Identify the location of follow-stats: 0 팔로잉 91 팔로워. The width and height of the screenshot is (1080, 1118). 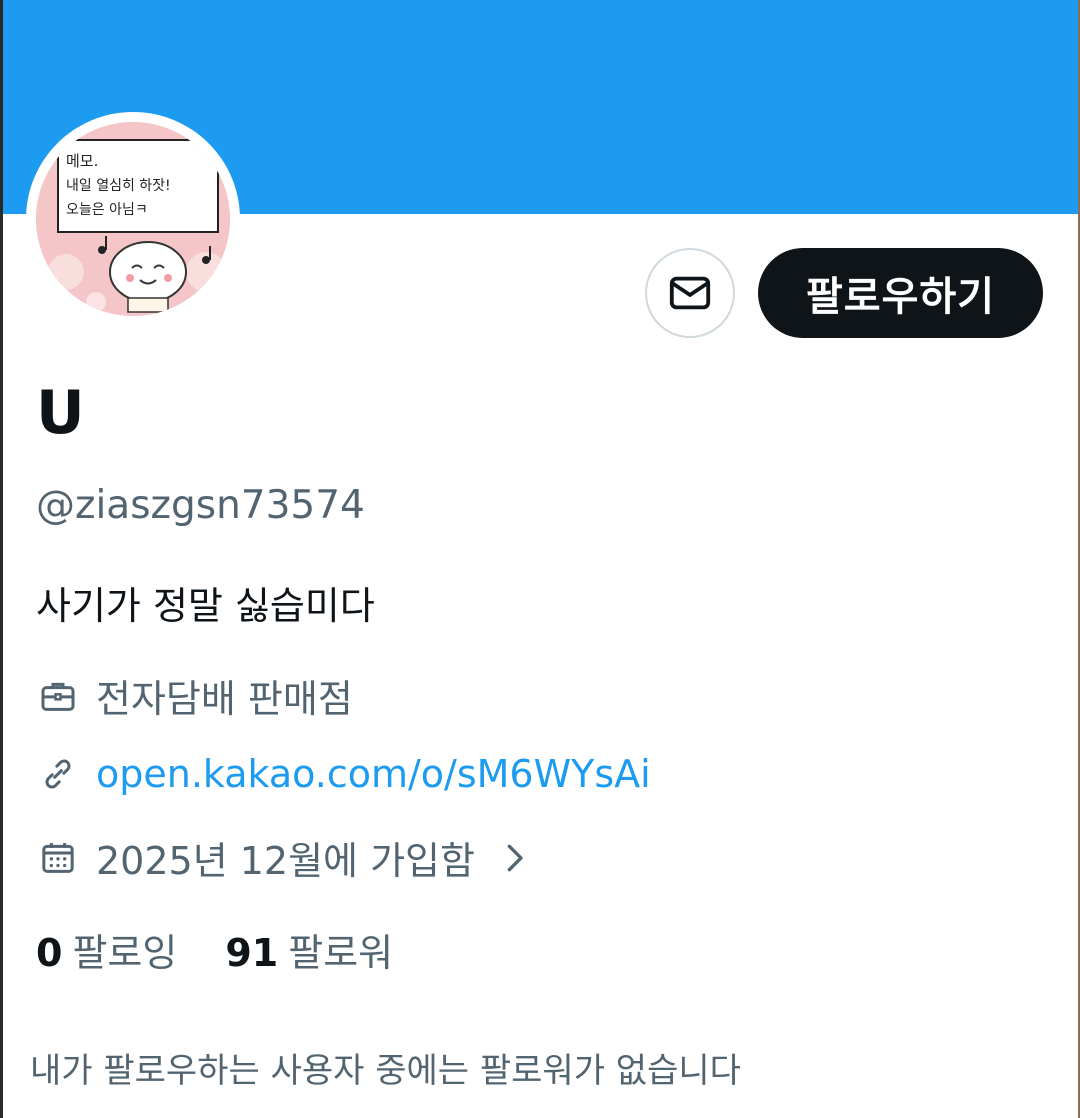
(214, 949).